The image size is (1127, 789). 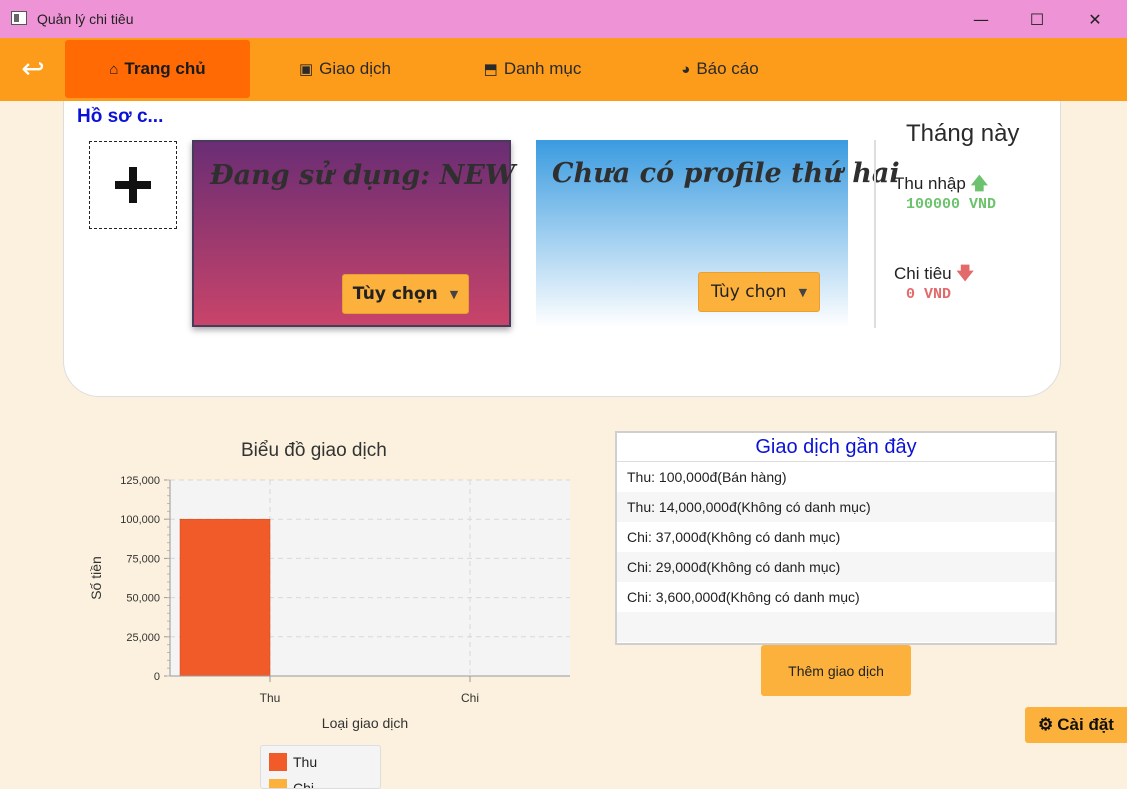 What do you see at coordinates (314, 450) in the screenshot?
I see `chart-title: Biểu đồ giao dịch` at bounding box center [314, 450].